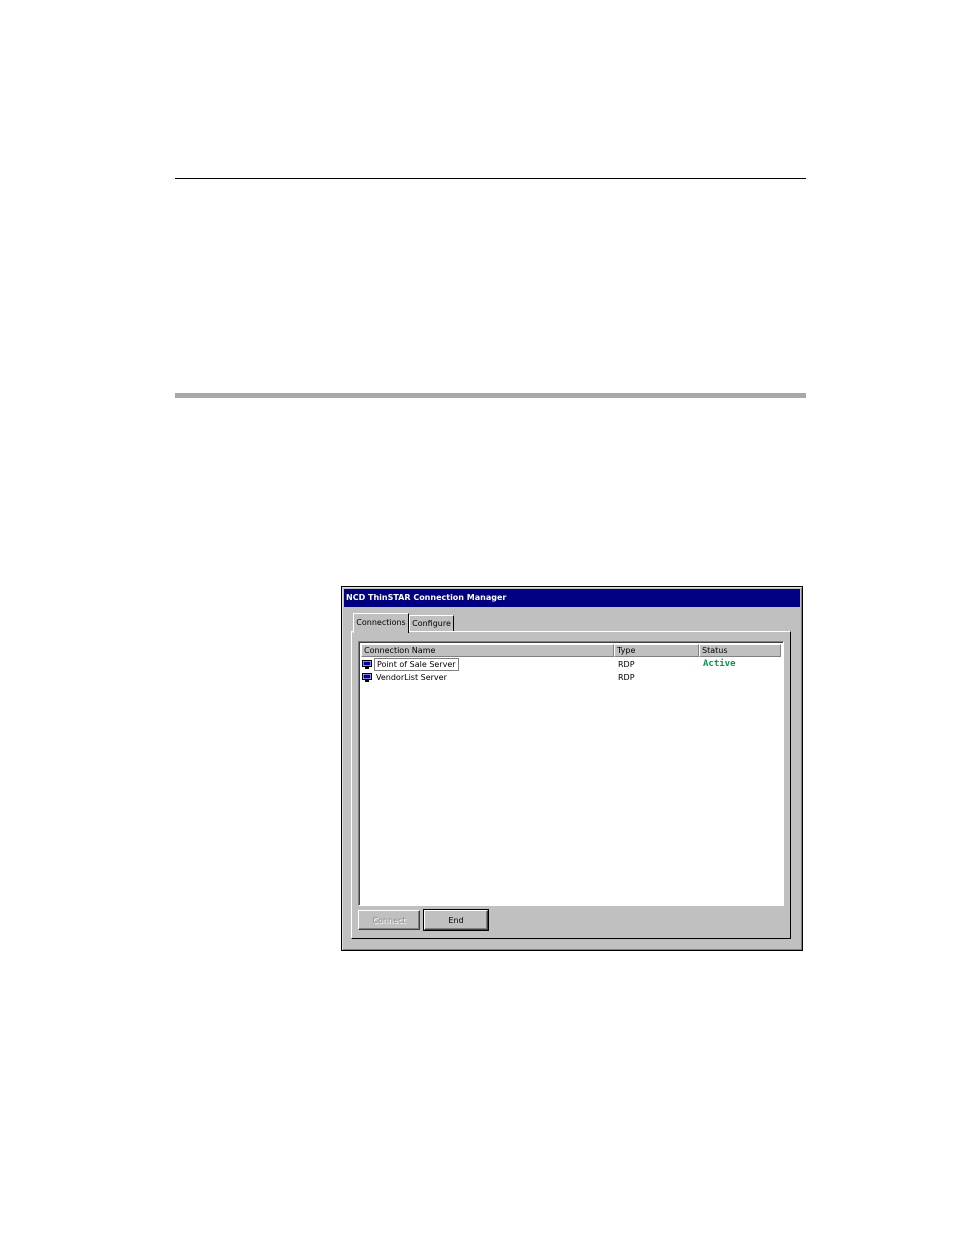 The height and width of the screenshot is (1235, 954). I want to click on list-header: Connection Name Type Status, so click(571, 650).